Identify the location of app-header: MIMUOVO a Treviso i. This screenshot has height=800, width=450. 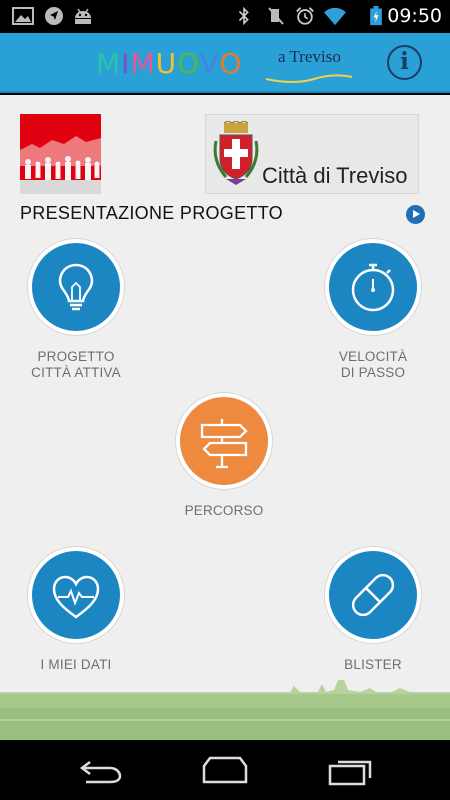
(225, 63).